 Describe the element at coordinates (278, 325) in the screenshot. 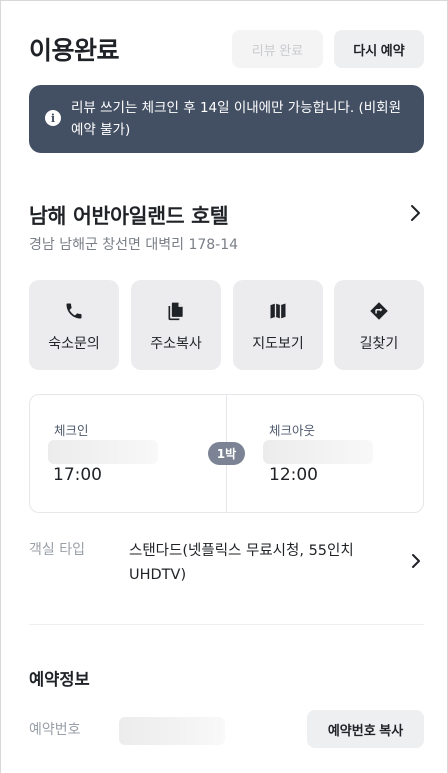

I see `view-map-button: 지도보기` at that location.